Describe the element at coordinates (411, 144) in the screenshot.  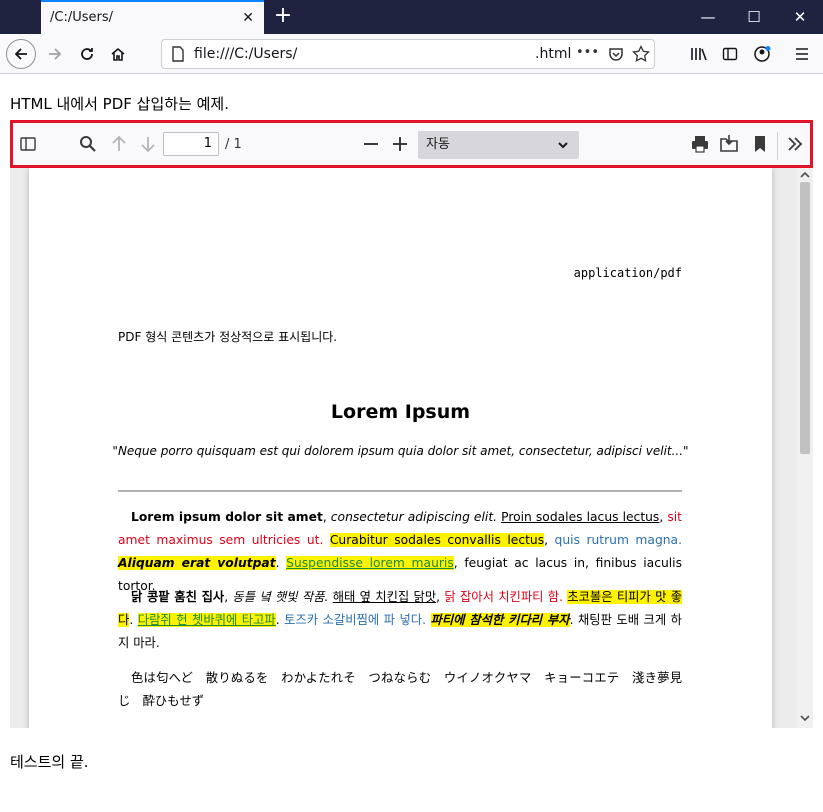
I see `pdf-toolbar: 1 / 1 자동` at that location.